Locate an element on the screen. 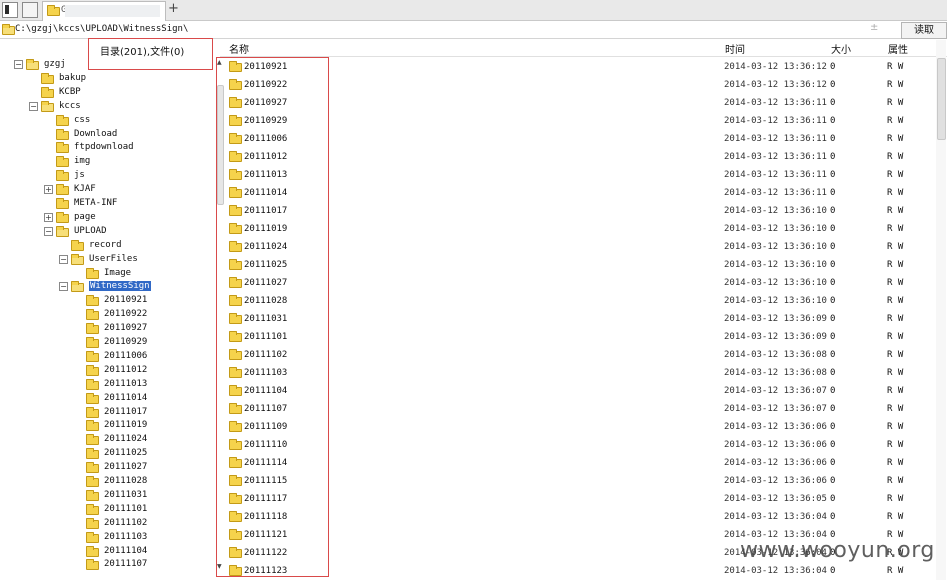 The image size is (947, 581). file-time: 2014-03-12 13:36:09 is located at coordinates (775, 337).